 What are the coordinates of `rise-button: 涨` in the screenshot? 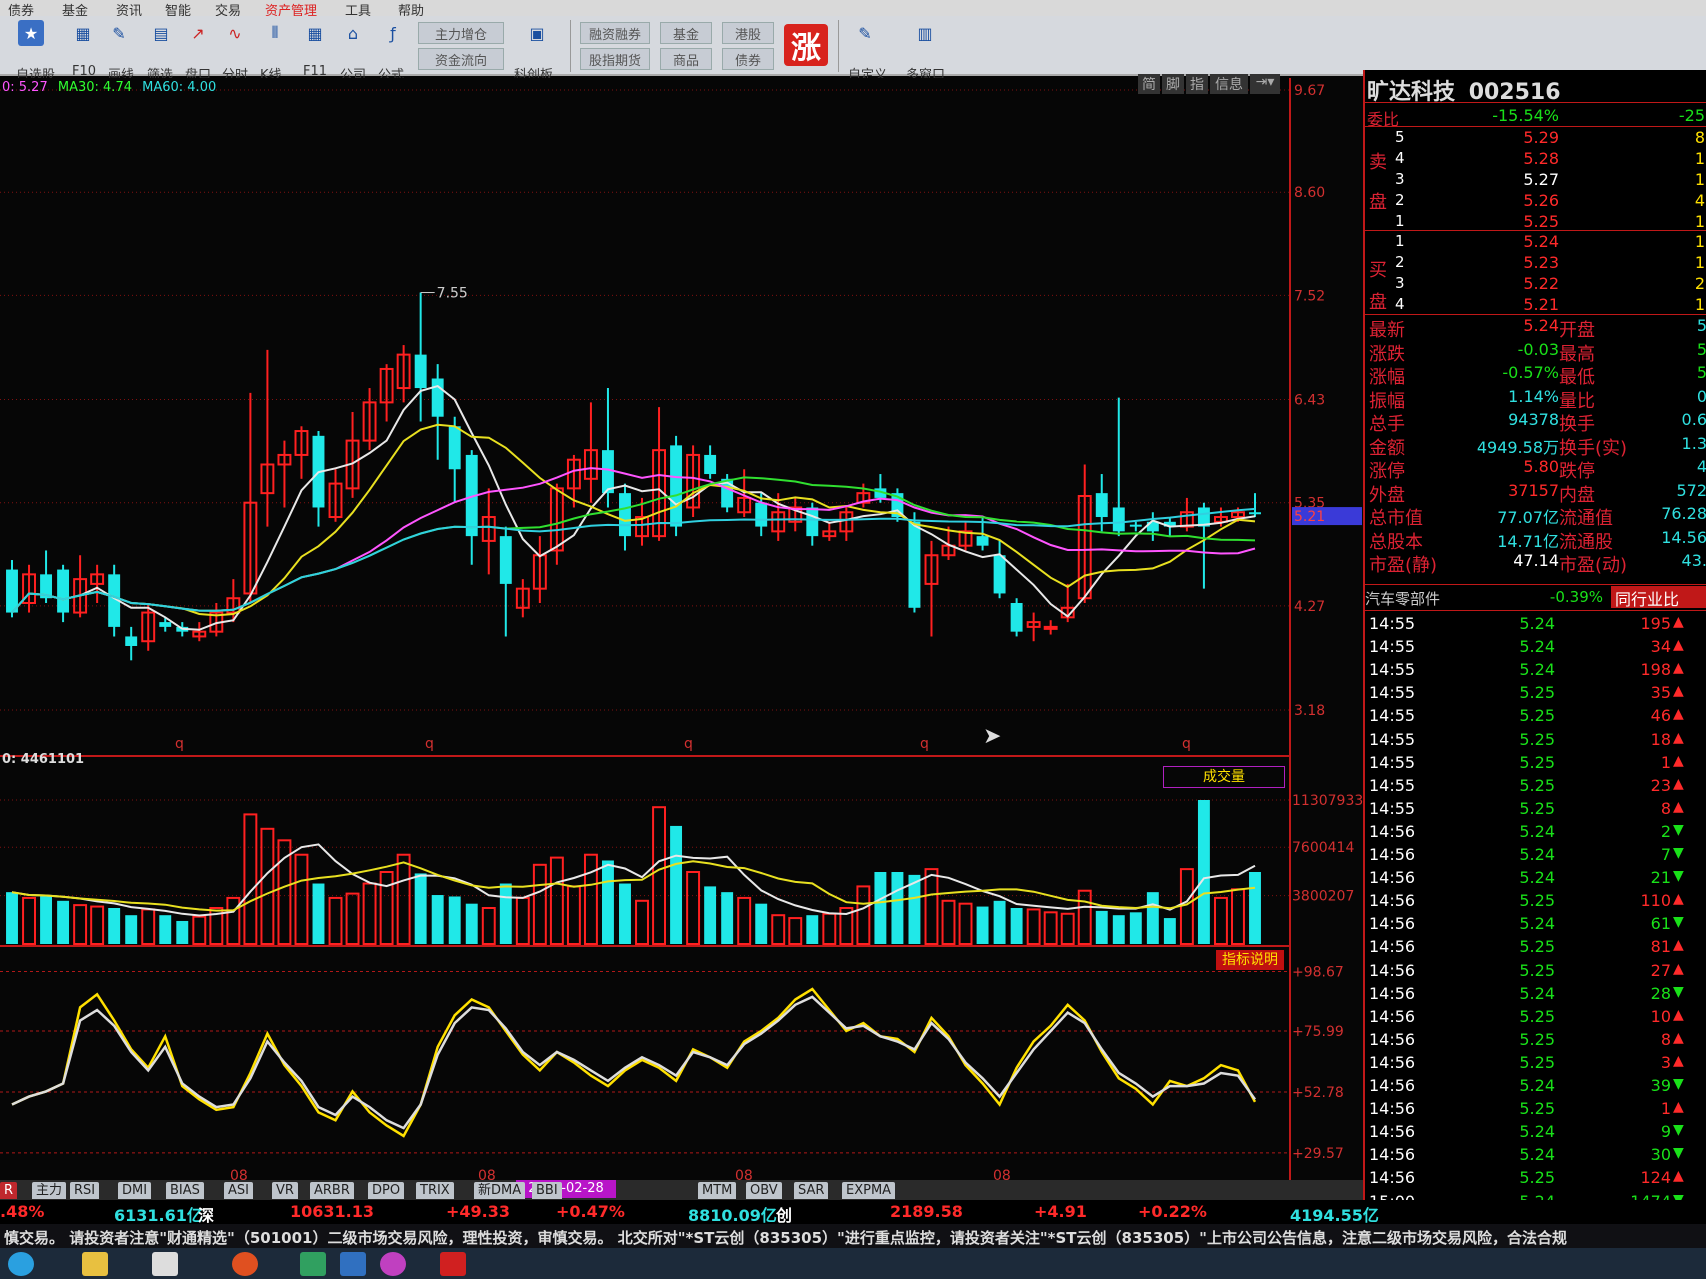 It's located at (806, 45).